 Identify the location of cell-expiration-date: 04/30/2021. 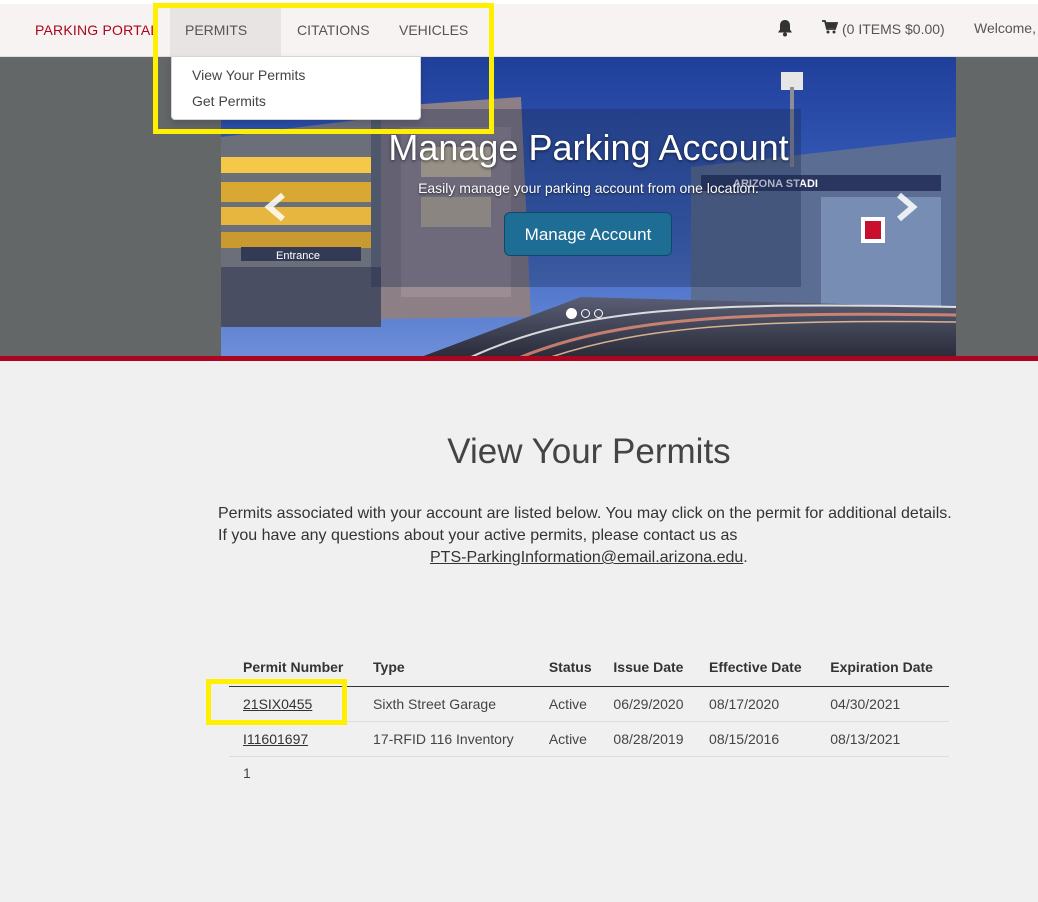
(882, 704).